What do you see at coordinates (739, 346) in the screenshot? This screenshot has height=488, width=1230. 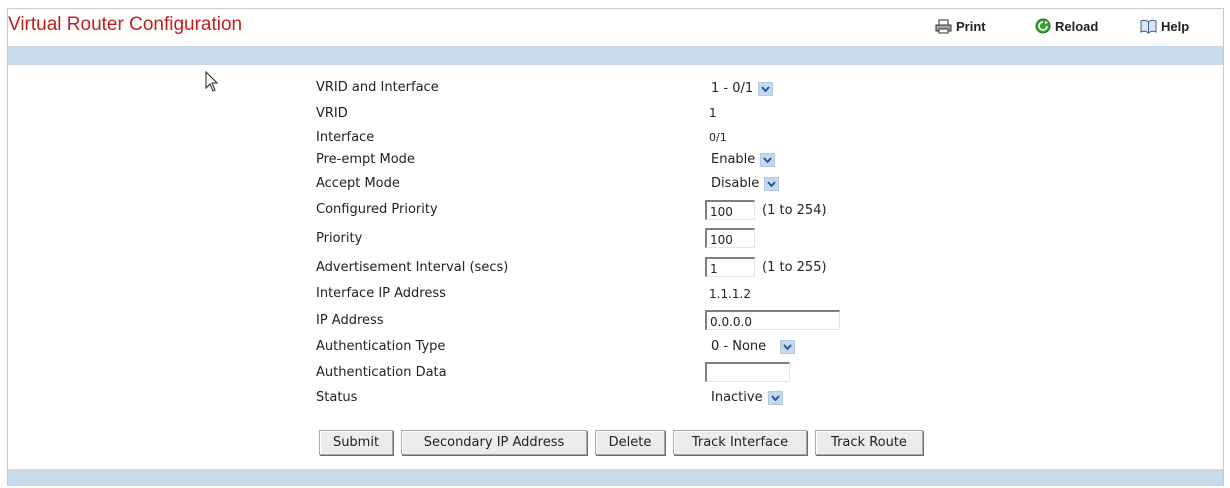 I see `authentication-type-value: 0 - None` at bounding box center [739, 346].